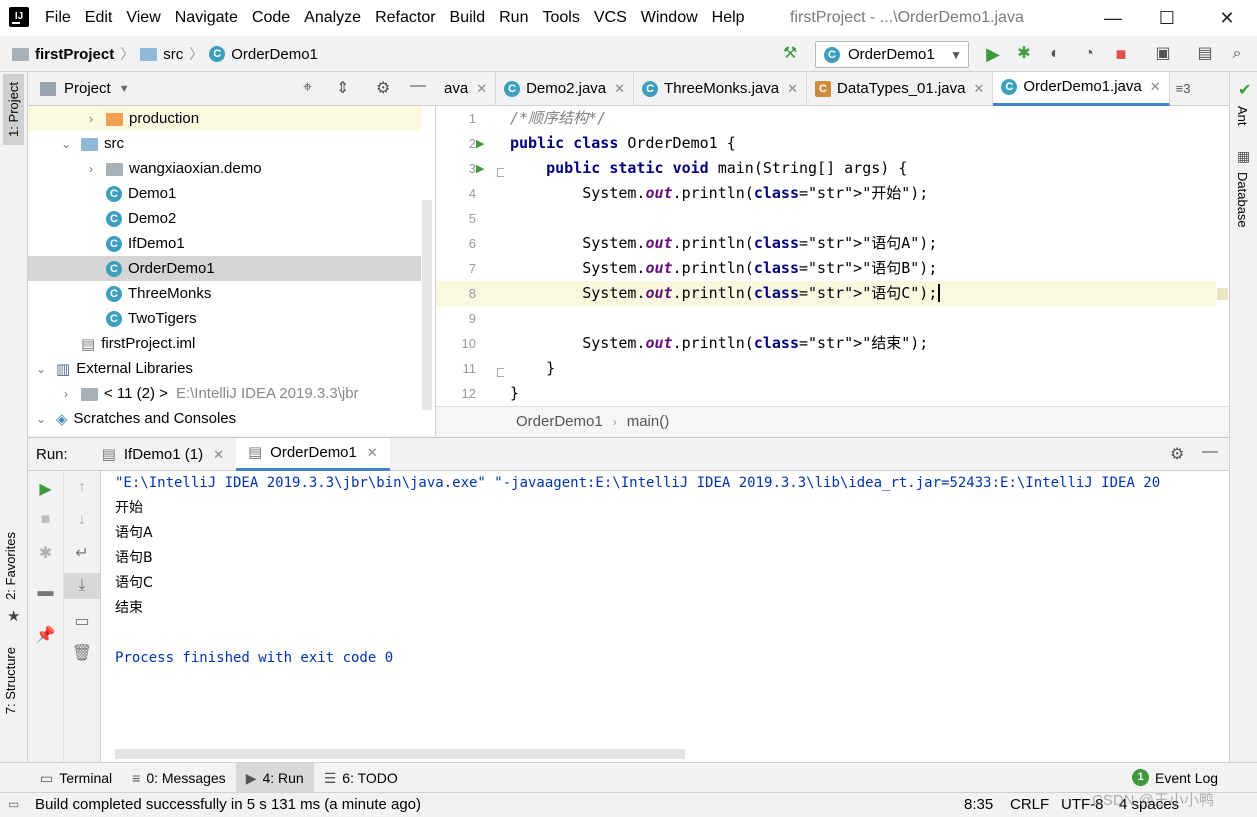 The width and height of the screenshot is (1257, 817). What do you see at coordinates (860, 118) in the screenshot?
I see `code-line: /*顺序结构*/` at bounding box center [860, 118].